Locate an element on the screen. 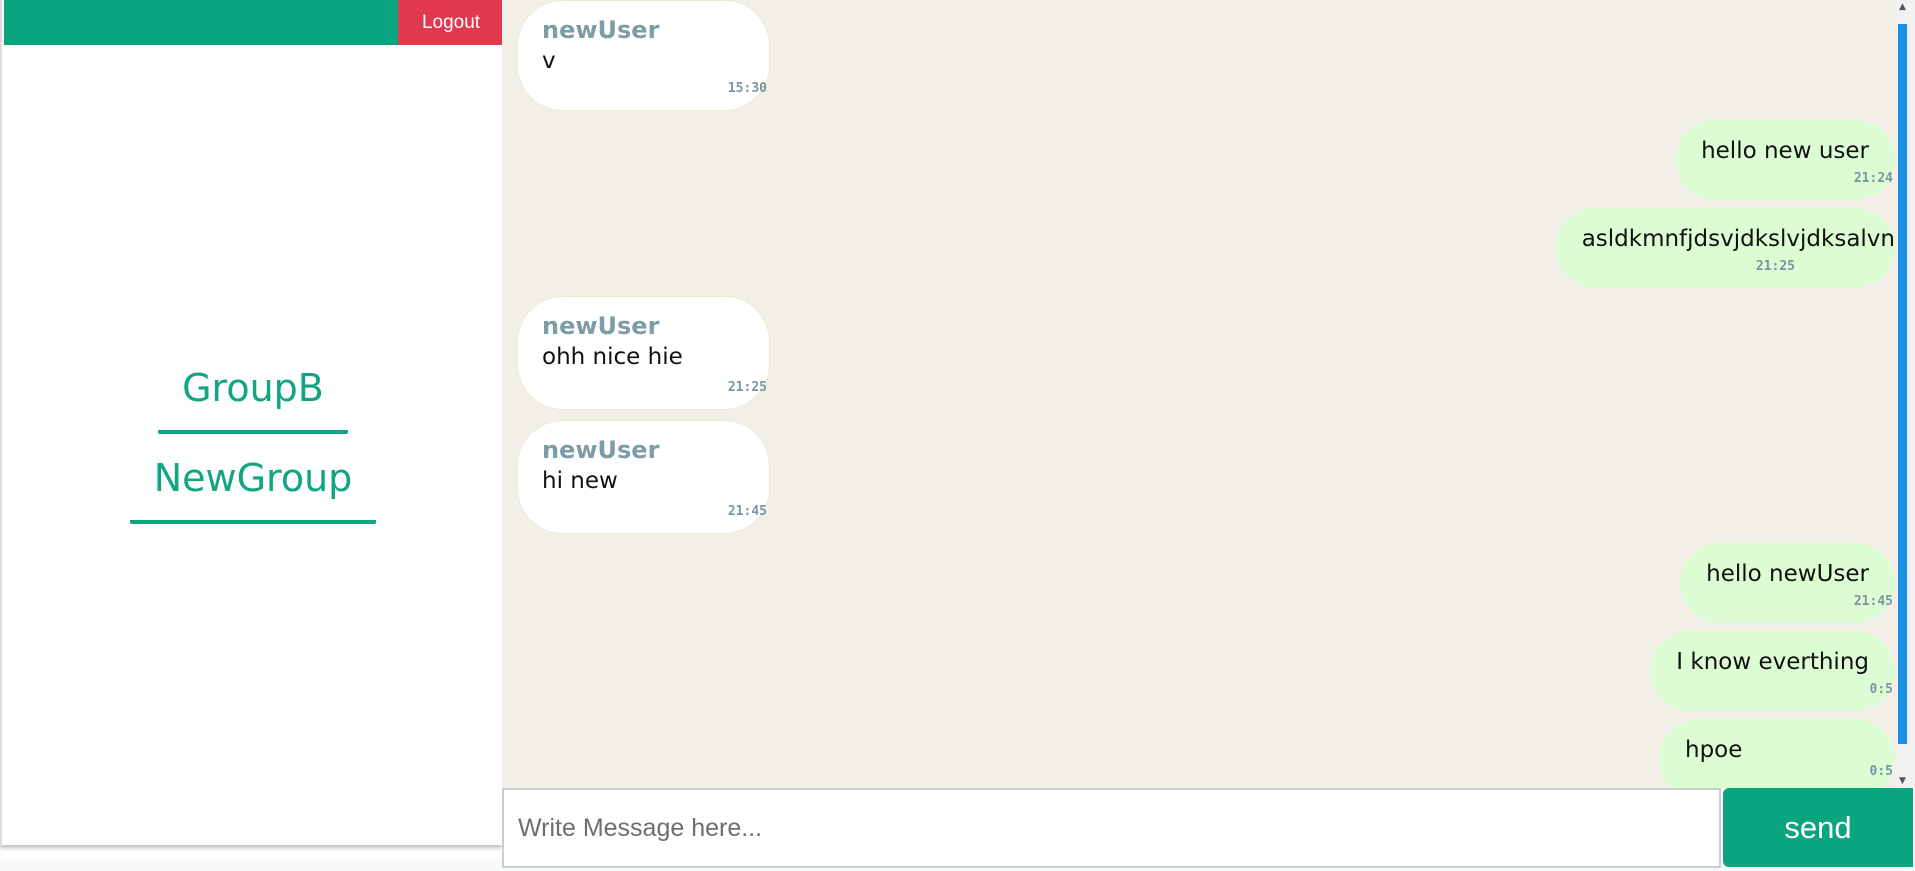 This screenshot has height=871, width=1915. message-text: ohh nice hie is located at coordinates (612, 357).